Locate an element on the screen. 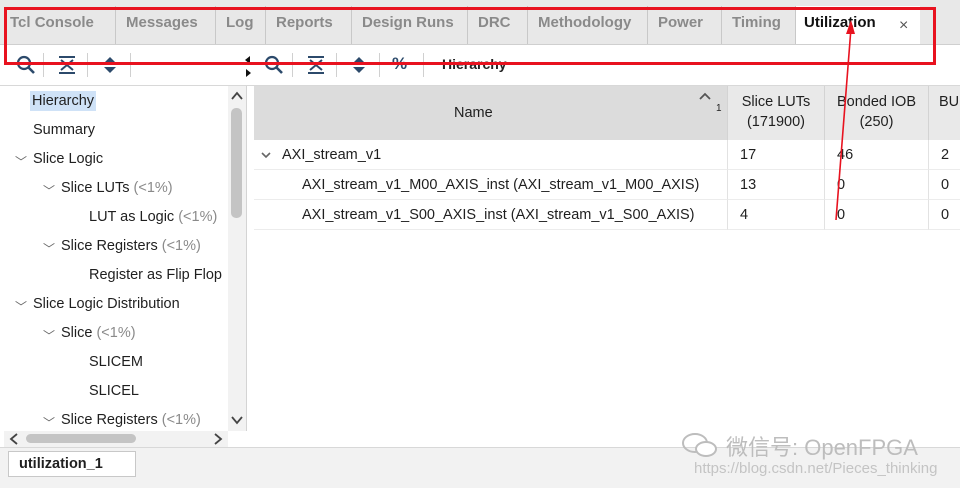  cell-bu: 2 is located at coordinates (944, 155).